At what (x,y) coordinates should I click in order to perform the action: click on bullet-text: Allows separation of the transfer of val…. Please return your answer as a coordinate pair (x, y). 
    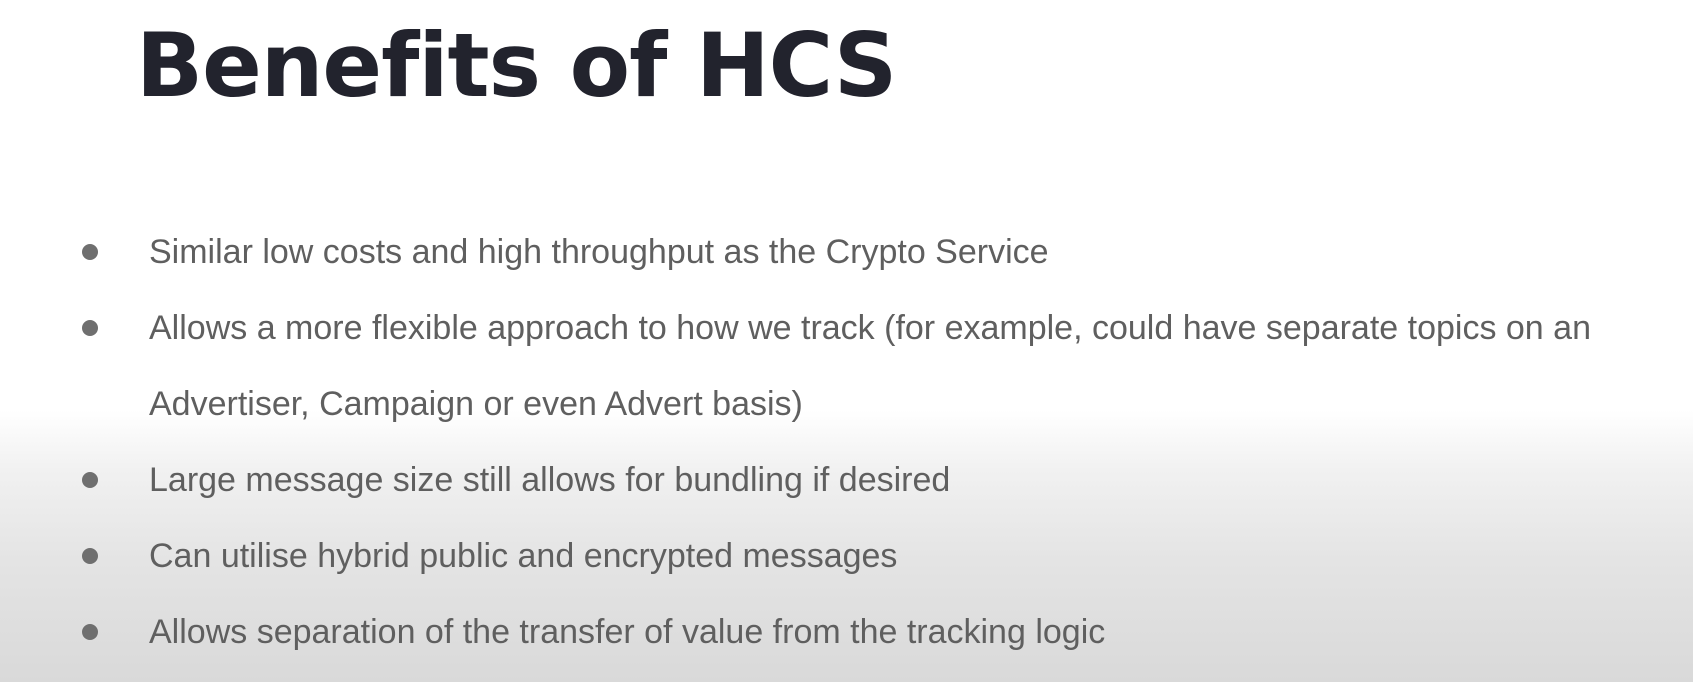
    Looking at the image, I should click on (627, 632).